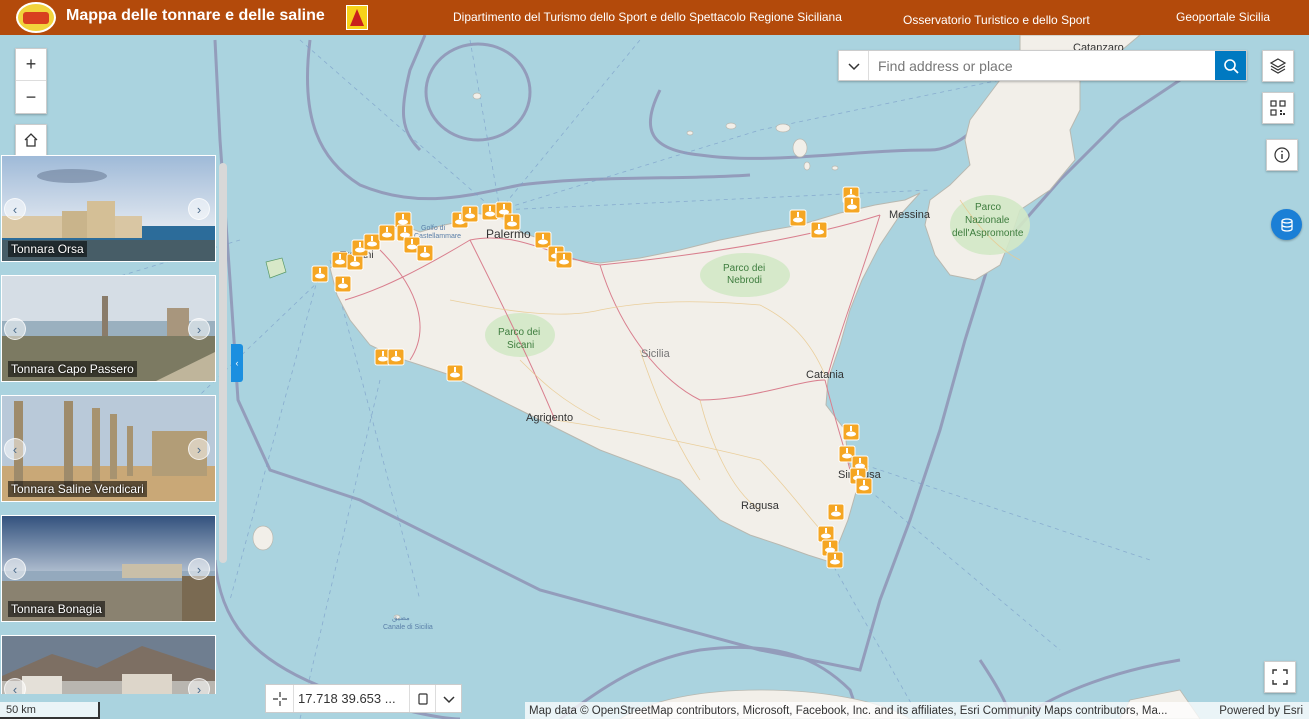  I want to click on chevron-left-icon: ‹, so click(237, 363).